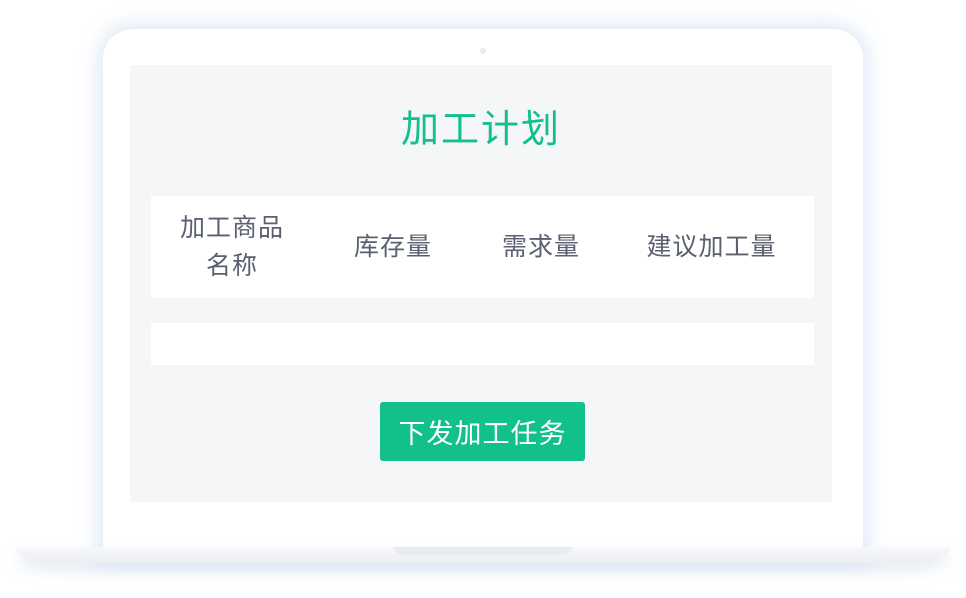 Image resolution: width=966 pixels, height=598 pixels. What do you see at coordinates (482, 247) in the screenshot?
I see `table-header: 加工商品 名称 库存量 需求量 建议加工量` at bounding box center [482, 247].